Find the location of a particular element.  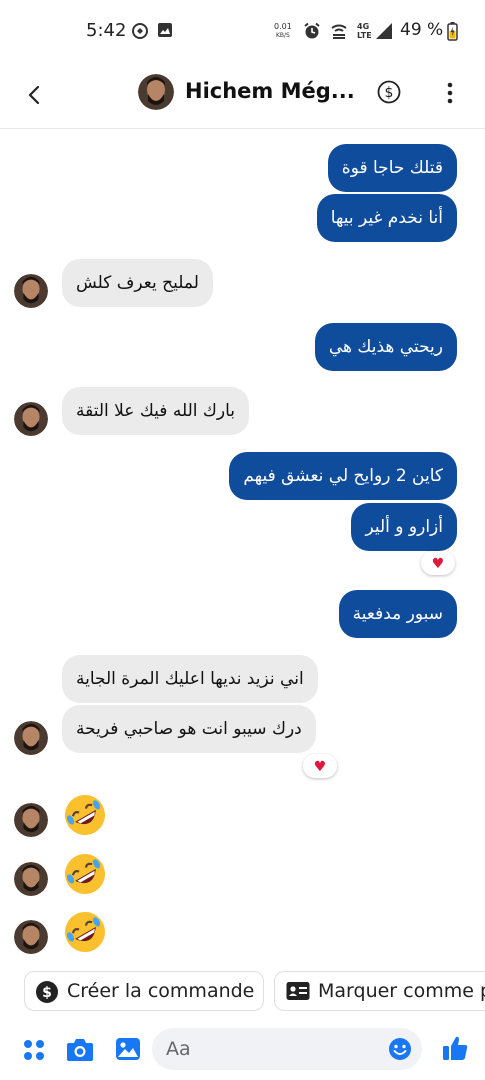

incoming-message: لمليح يعرف كلش is located at coordinates (137, 283).